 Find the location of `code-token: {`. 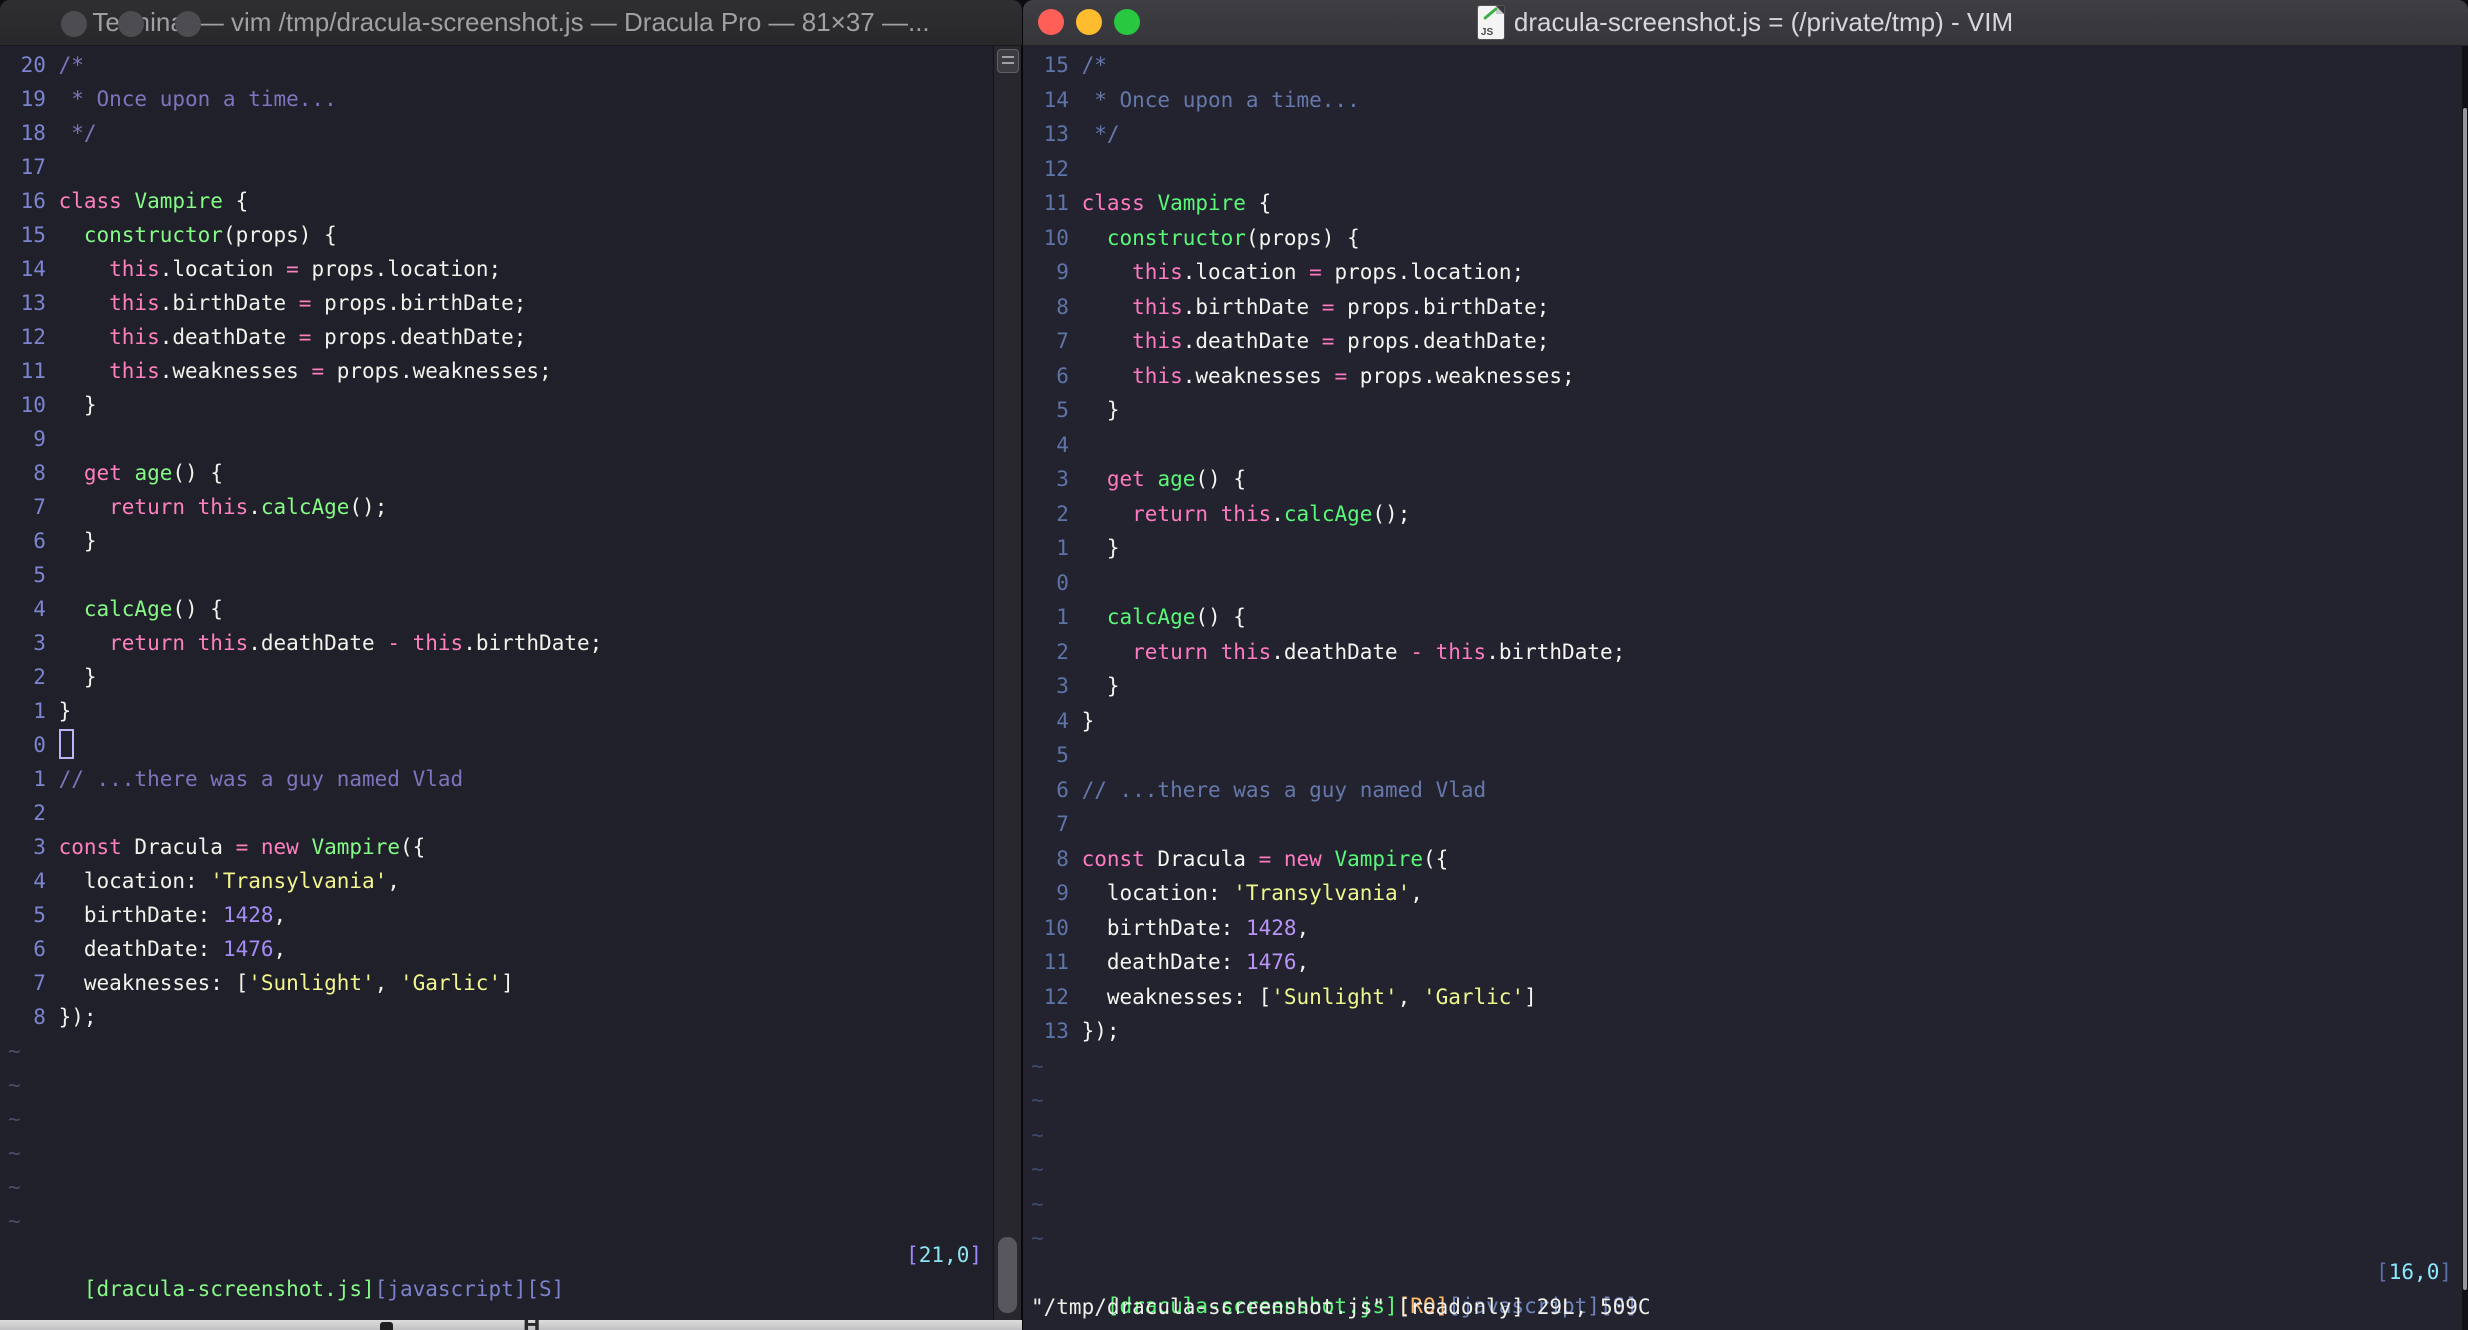

code-token: { is located at coordinates (235, 201).